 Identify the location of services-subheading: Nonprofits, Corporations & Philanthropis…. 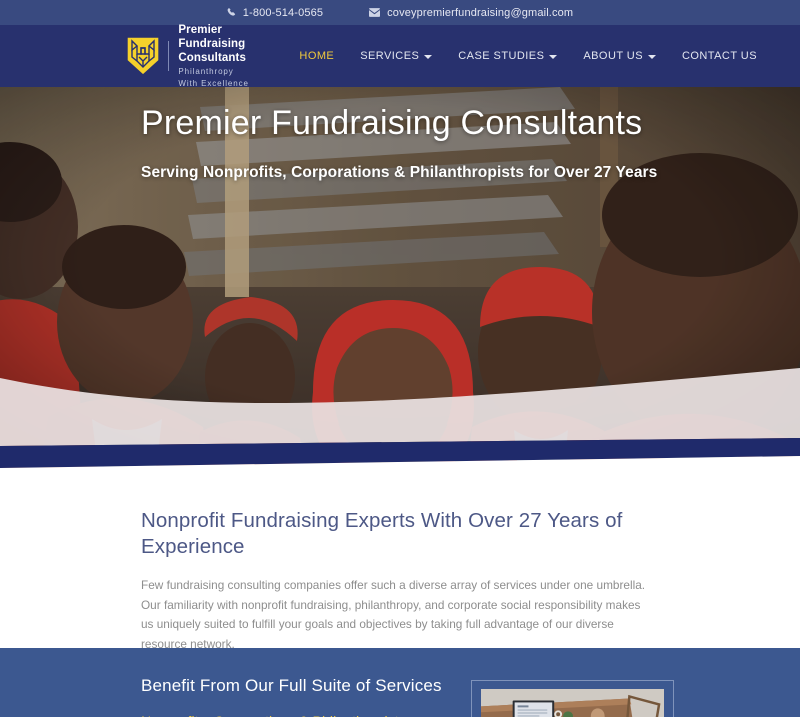
(294, 715).